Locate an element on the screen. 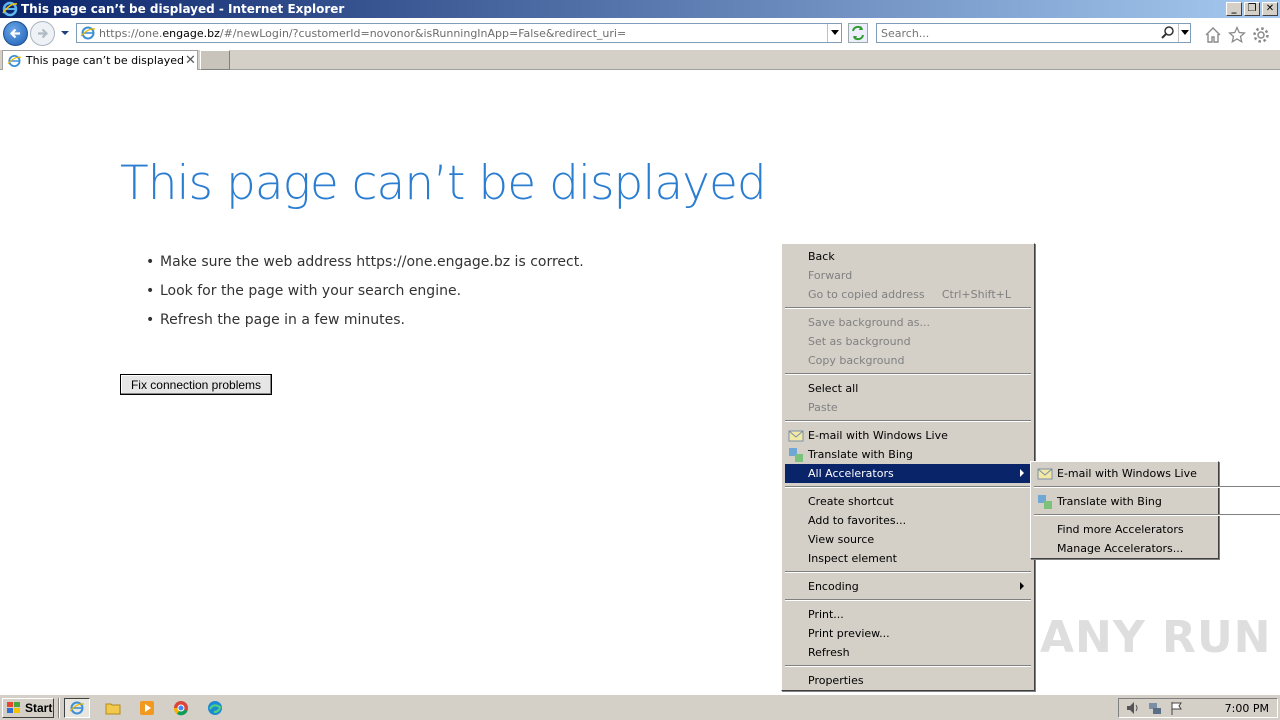  taskbar-media-player is located at coordinates (147, 708).